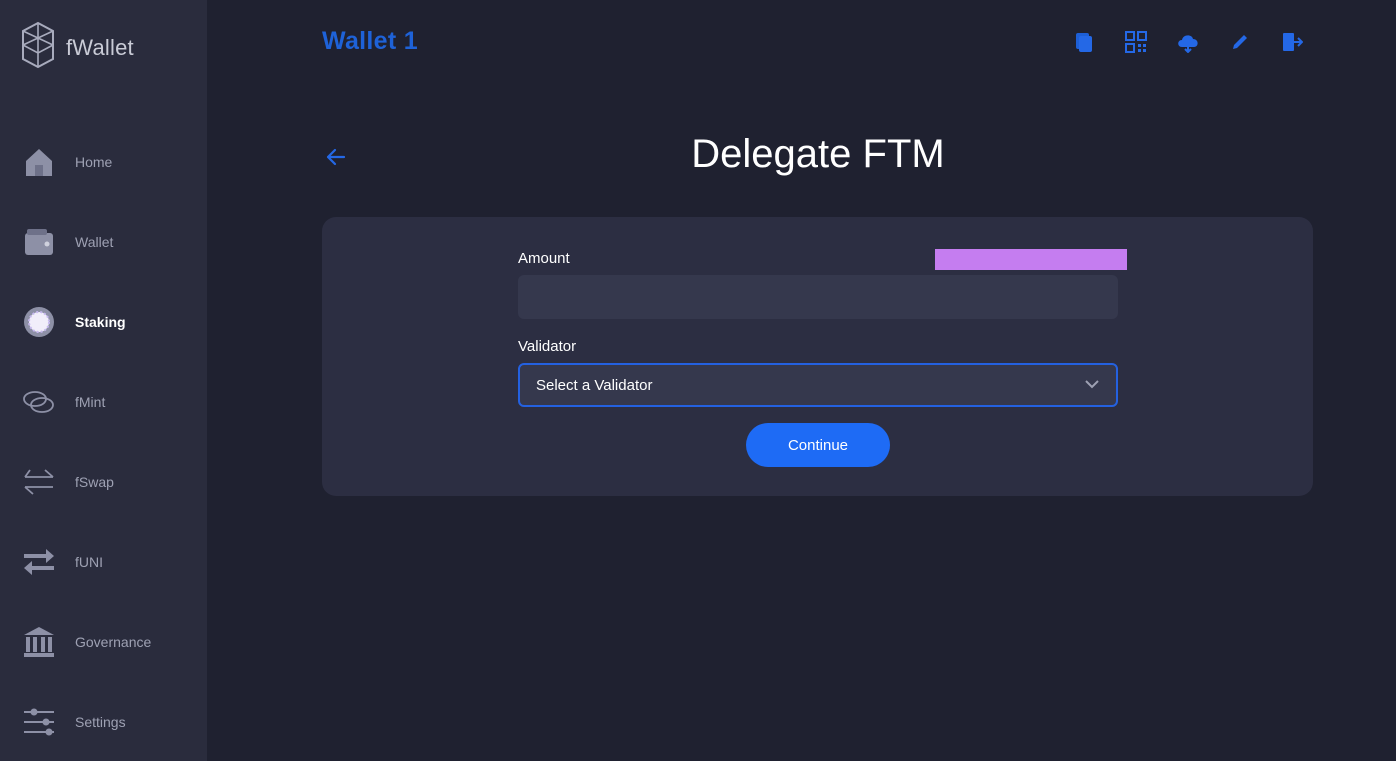 The width and height of the screenshot is (1396, 761). I want to click on sidebar-item-label: Wallet, so click(94, 242).